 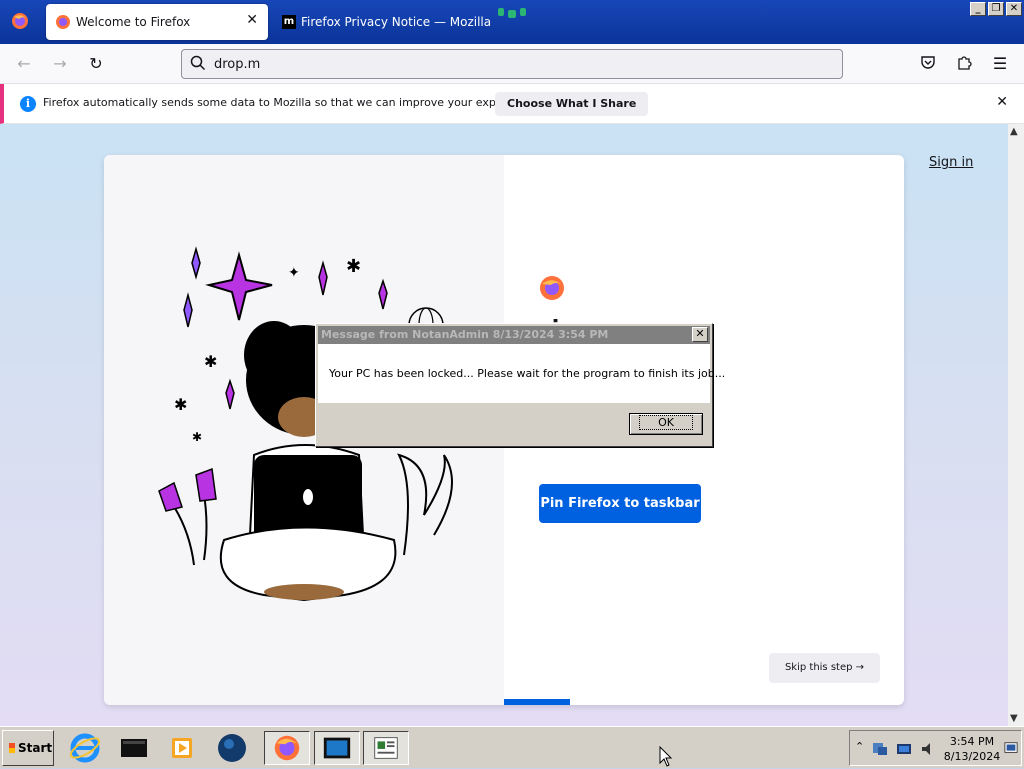 I want to click on close-window-button: ✕, so click(x=1014, y=9).